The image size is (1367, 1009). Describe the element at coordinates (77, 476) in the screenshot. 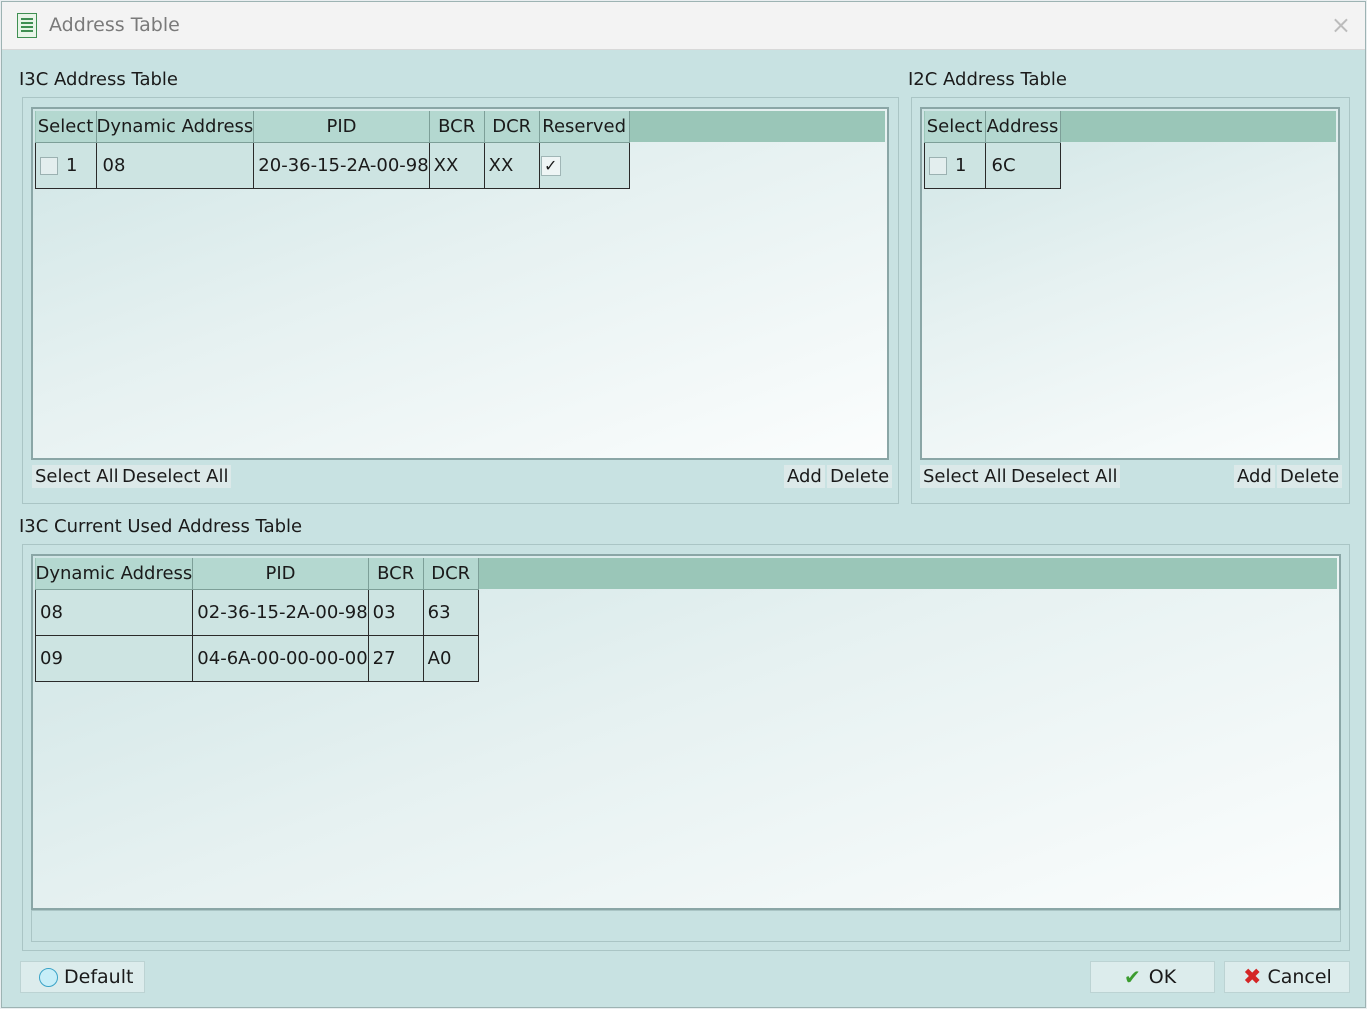

I see `i3c-select-all-button: Select All` at that location.